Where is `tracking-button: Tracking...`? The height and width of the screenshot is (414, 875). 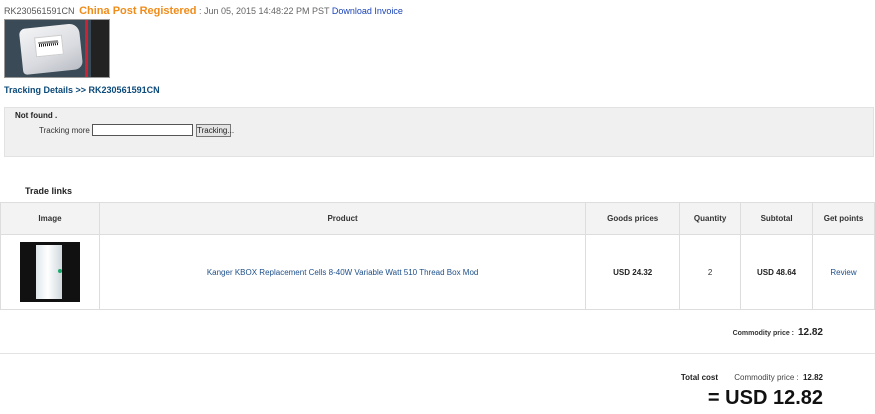
tracking-button: Tracking... is located at coordinates (215, 130).